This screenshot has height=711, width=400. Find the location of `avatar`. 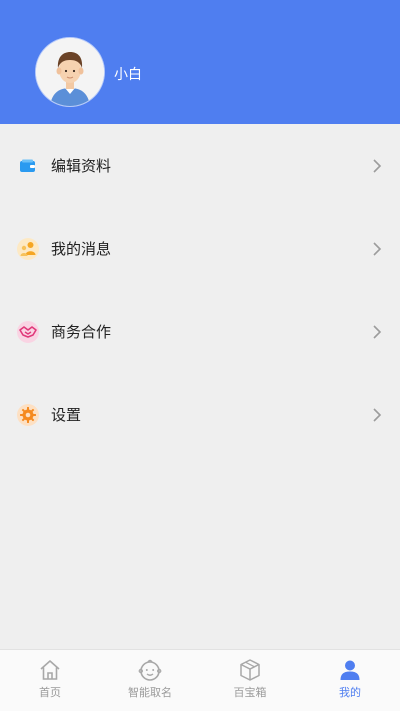

avatar is located at coordinates (70, 72).